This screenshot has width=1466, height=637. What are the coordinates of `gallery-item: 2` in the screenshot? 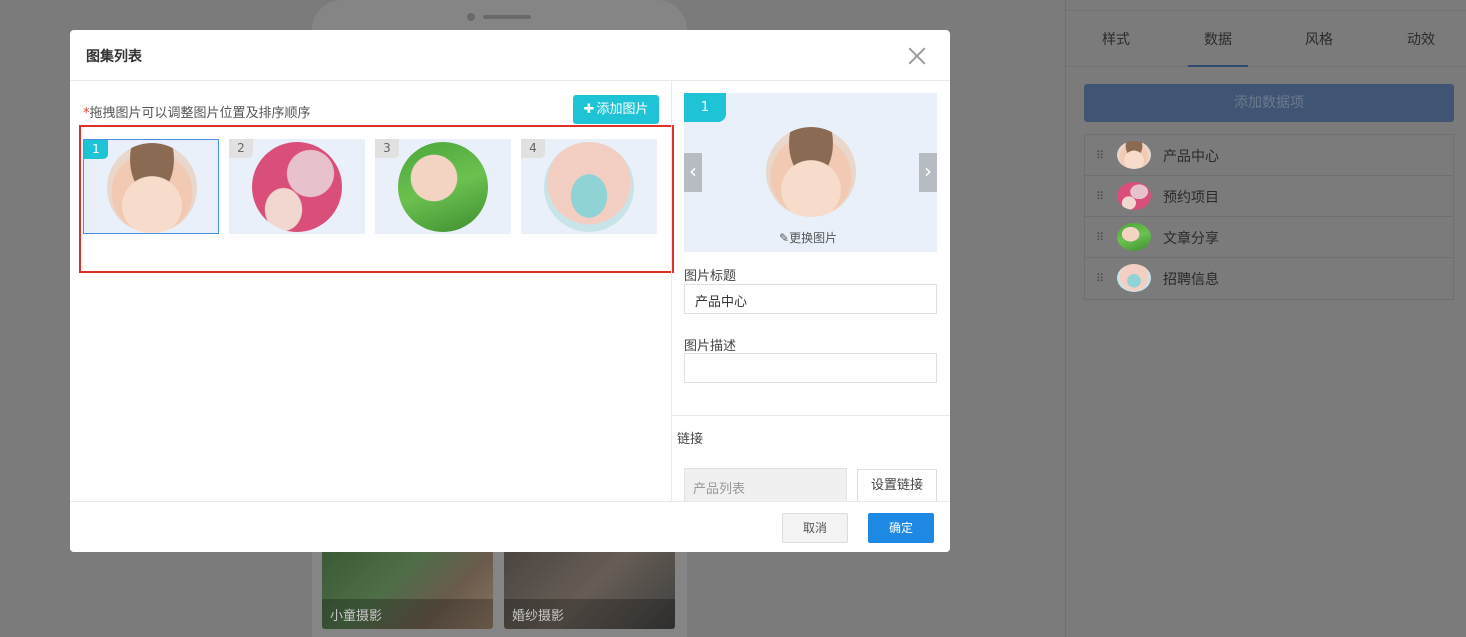 It's located at (297, 186).